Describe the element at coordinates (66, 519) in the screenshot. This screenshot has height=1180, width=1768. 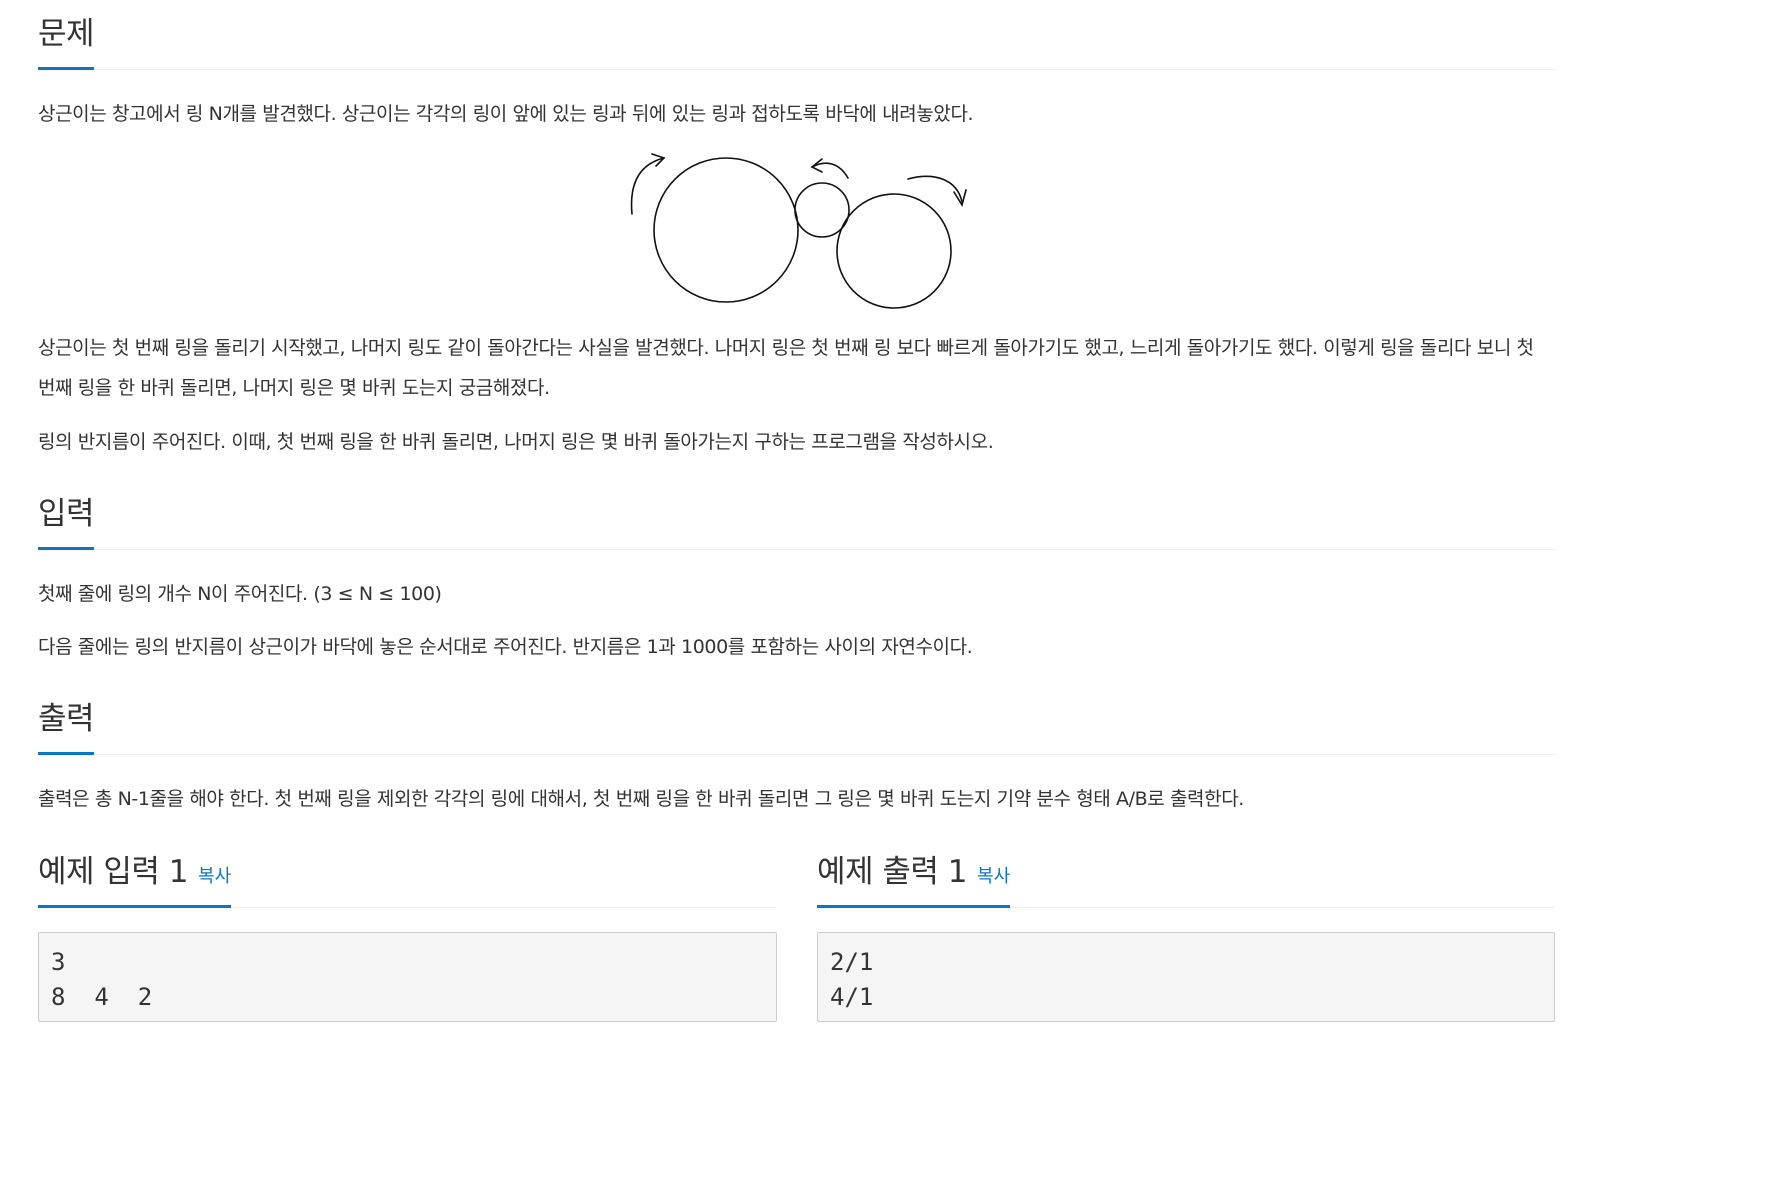
I see `input-heading: 입력` at that location.